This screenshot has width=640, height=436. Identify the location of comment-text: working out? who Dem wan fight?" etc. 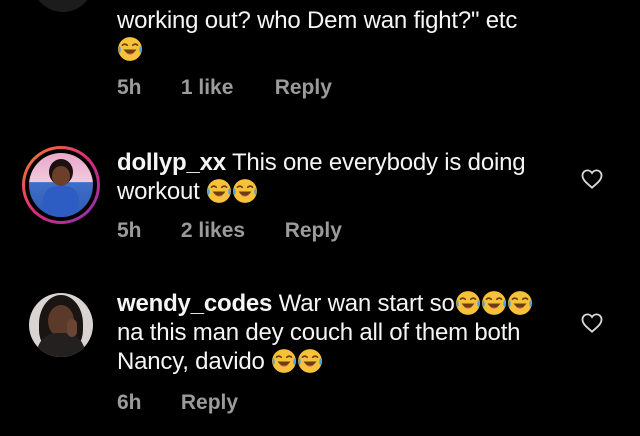
(337, 35).